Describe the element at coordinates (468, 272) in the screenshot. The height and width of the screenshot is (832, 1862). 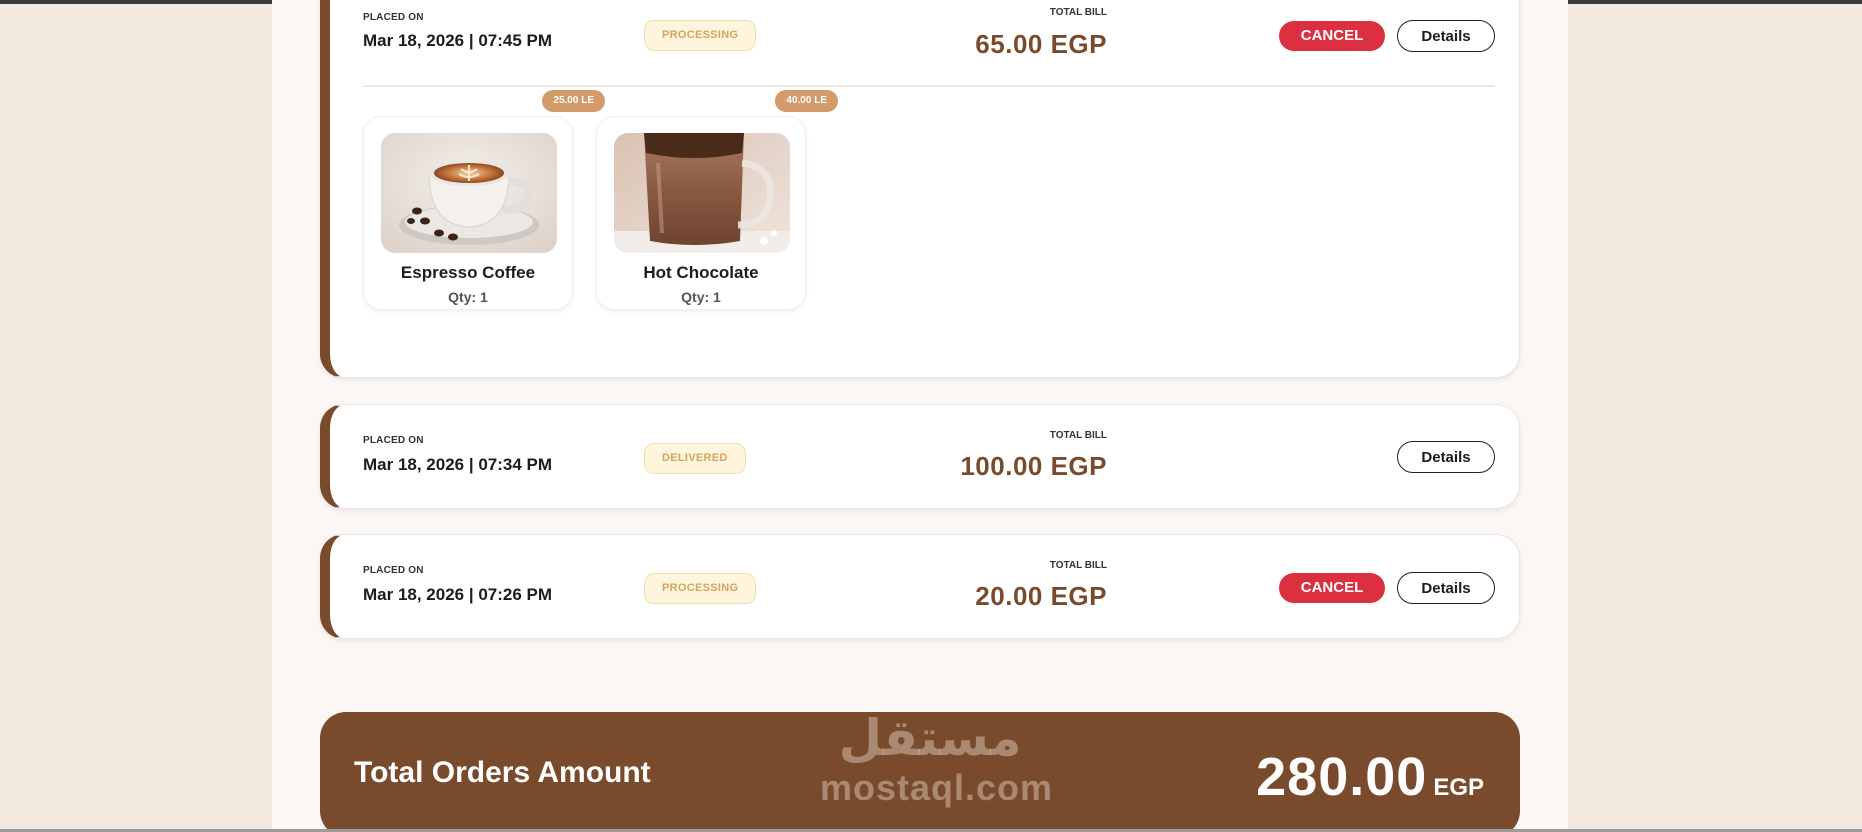
I see `item-name: Espresso Coffee` at that location.